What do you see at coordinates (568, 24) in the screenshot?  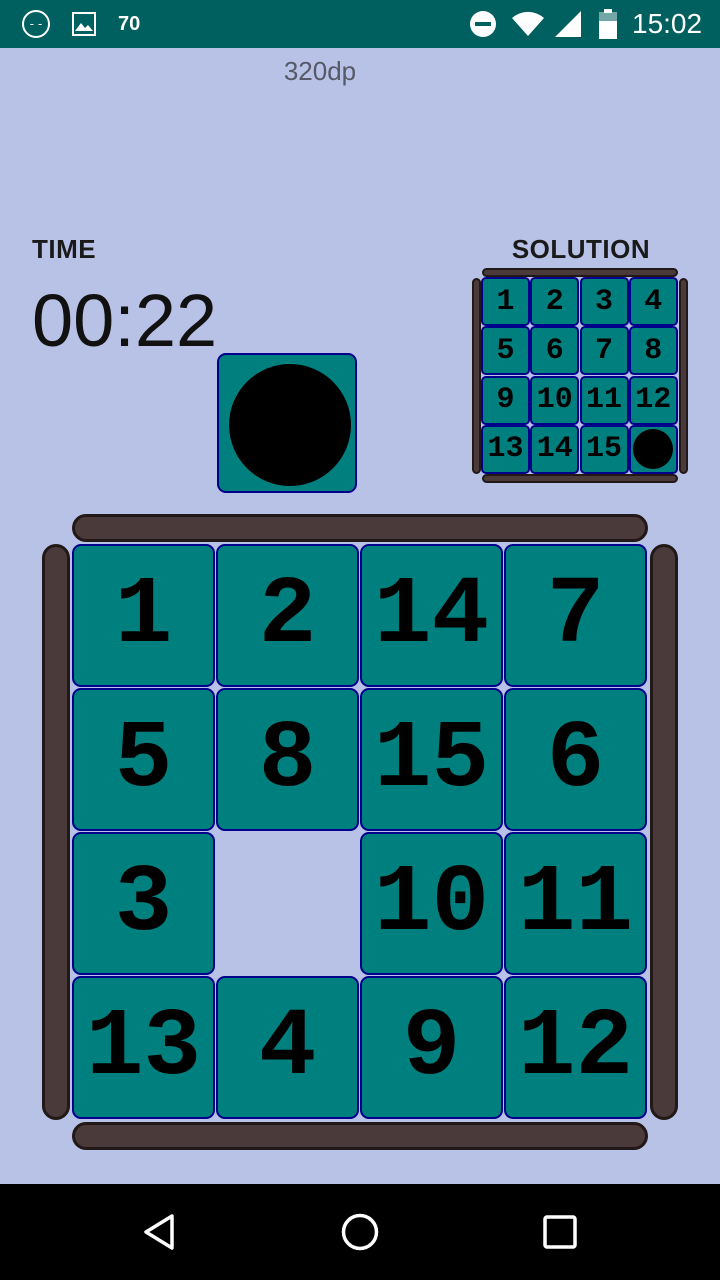 I see `cell-signal-icon` at bounding box center [568, 24].